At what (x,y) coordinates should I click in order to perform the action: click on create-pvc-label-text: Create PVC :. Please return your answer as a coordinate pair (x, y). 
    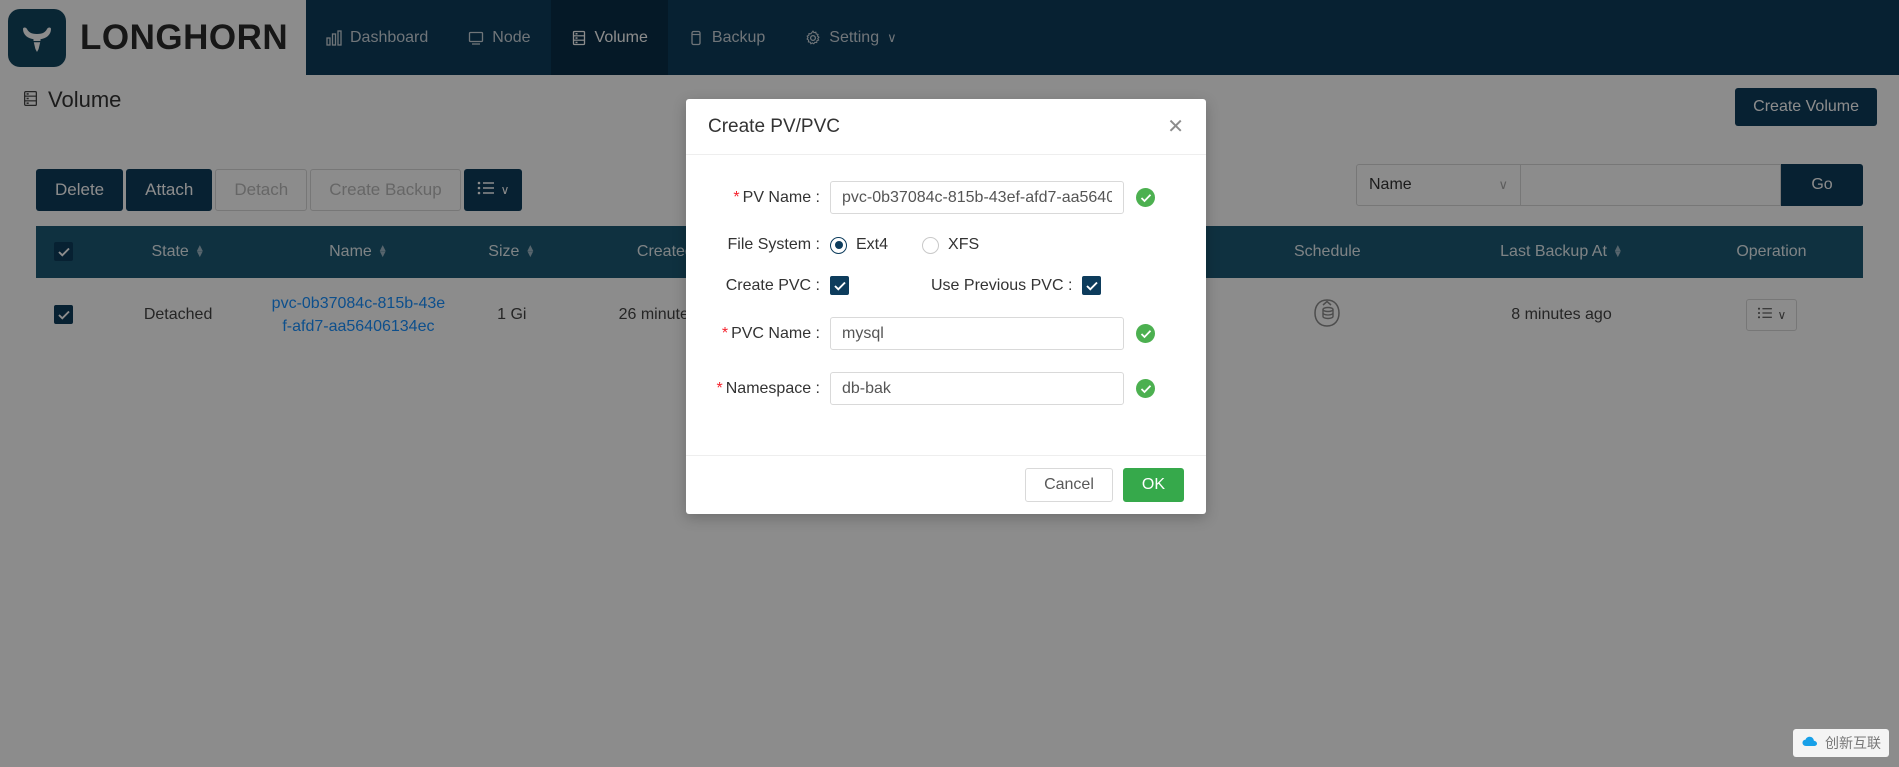
    Looking at the image, I should click on (772, 285).